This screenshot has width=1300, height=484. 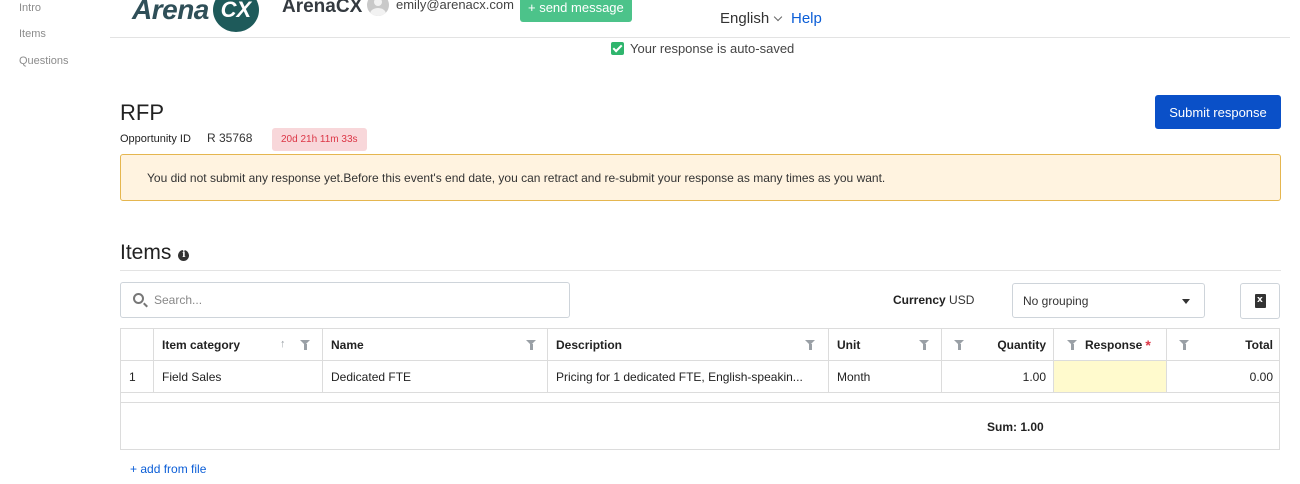 What do you see at coordinates (184, 255) in the screenshot?
I see `info-icon: i` at bounding box center [184, 255].